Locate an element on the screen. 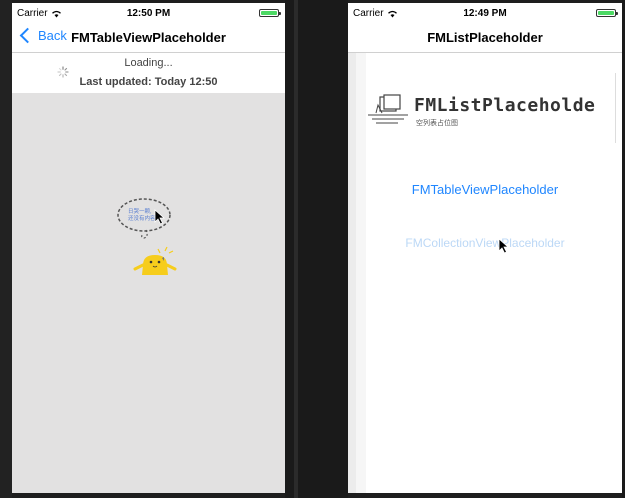  left-background is located at coordinates (6, 249).